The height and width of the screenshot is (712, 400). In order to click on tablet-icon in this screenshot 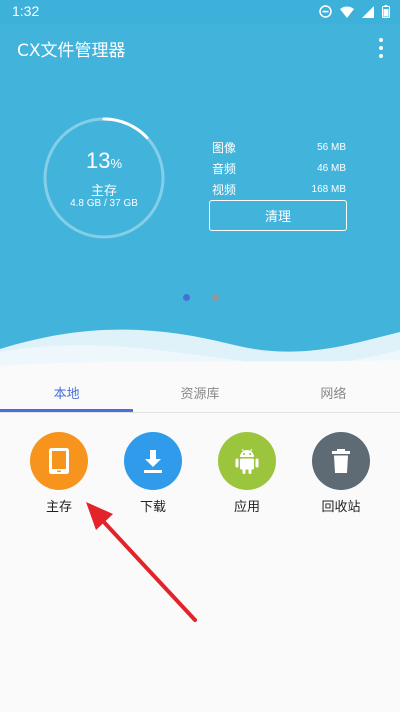, I will do `click(59, 461)`.